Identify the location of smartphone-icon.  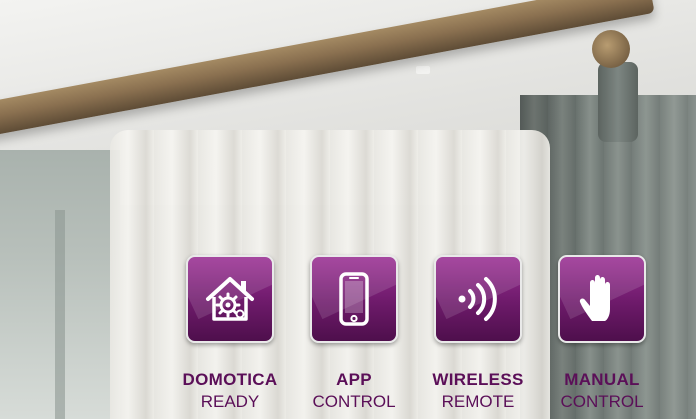
(354, 299).